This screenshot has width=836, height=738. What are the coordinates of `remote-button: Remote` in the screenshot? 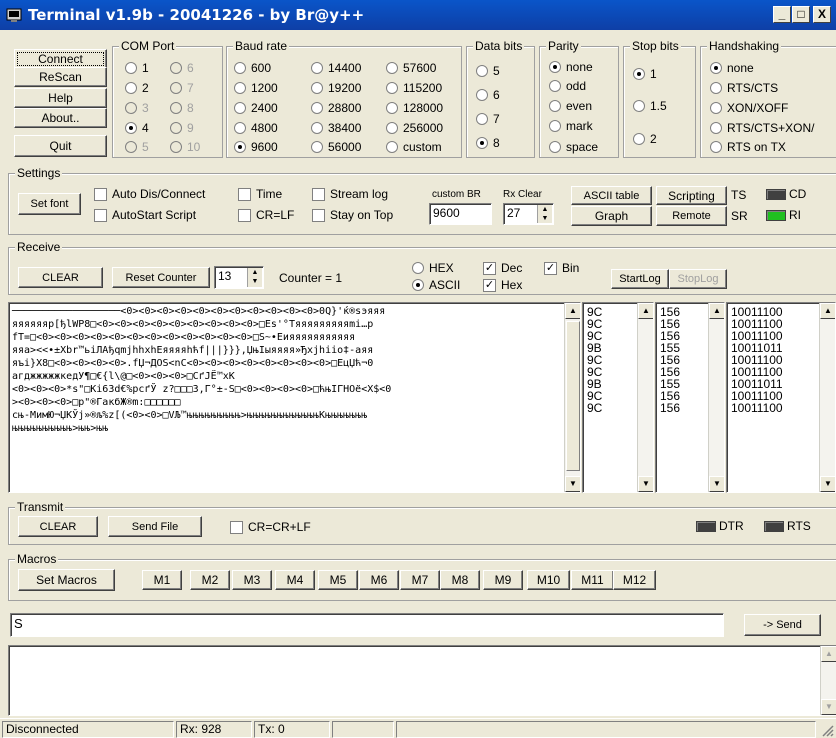 It's located at (691, 216).